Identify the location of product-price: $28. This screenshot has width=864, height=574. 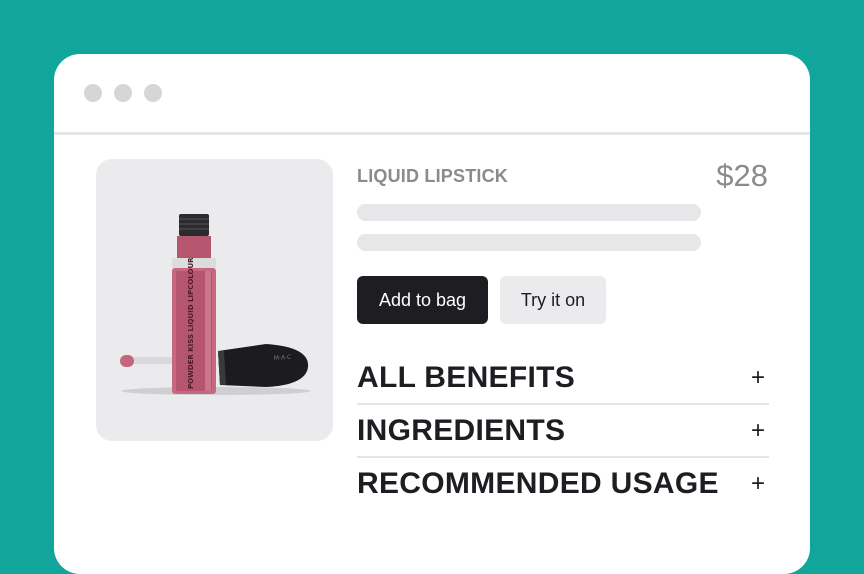
(742, 175).